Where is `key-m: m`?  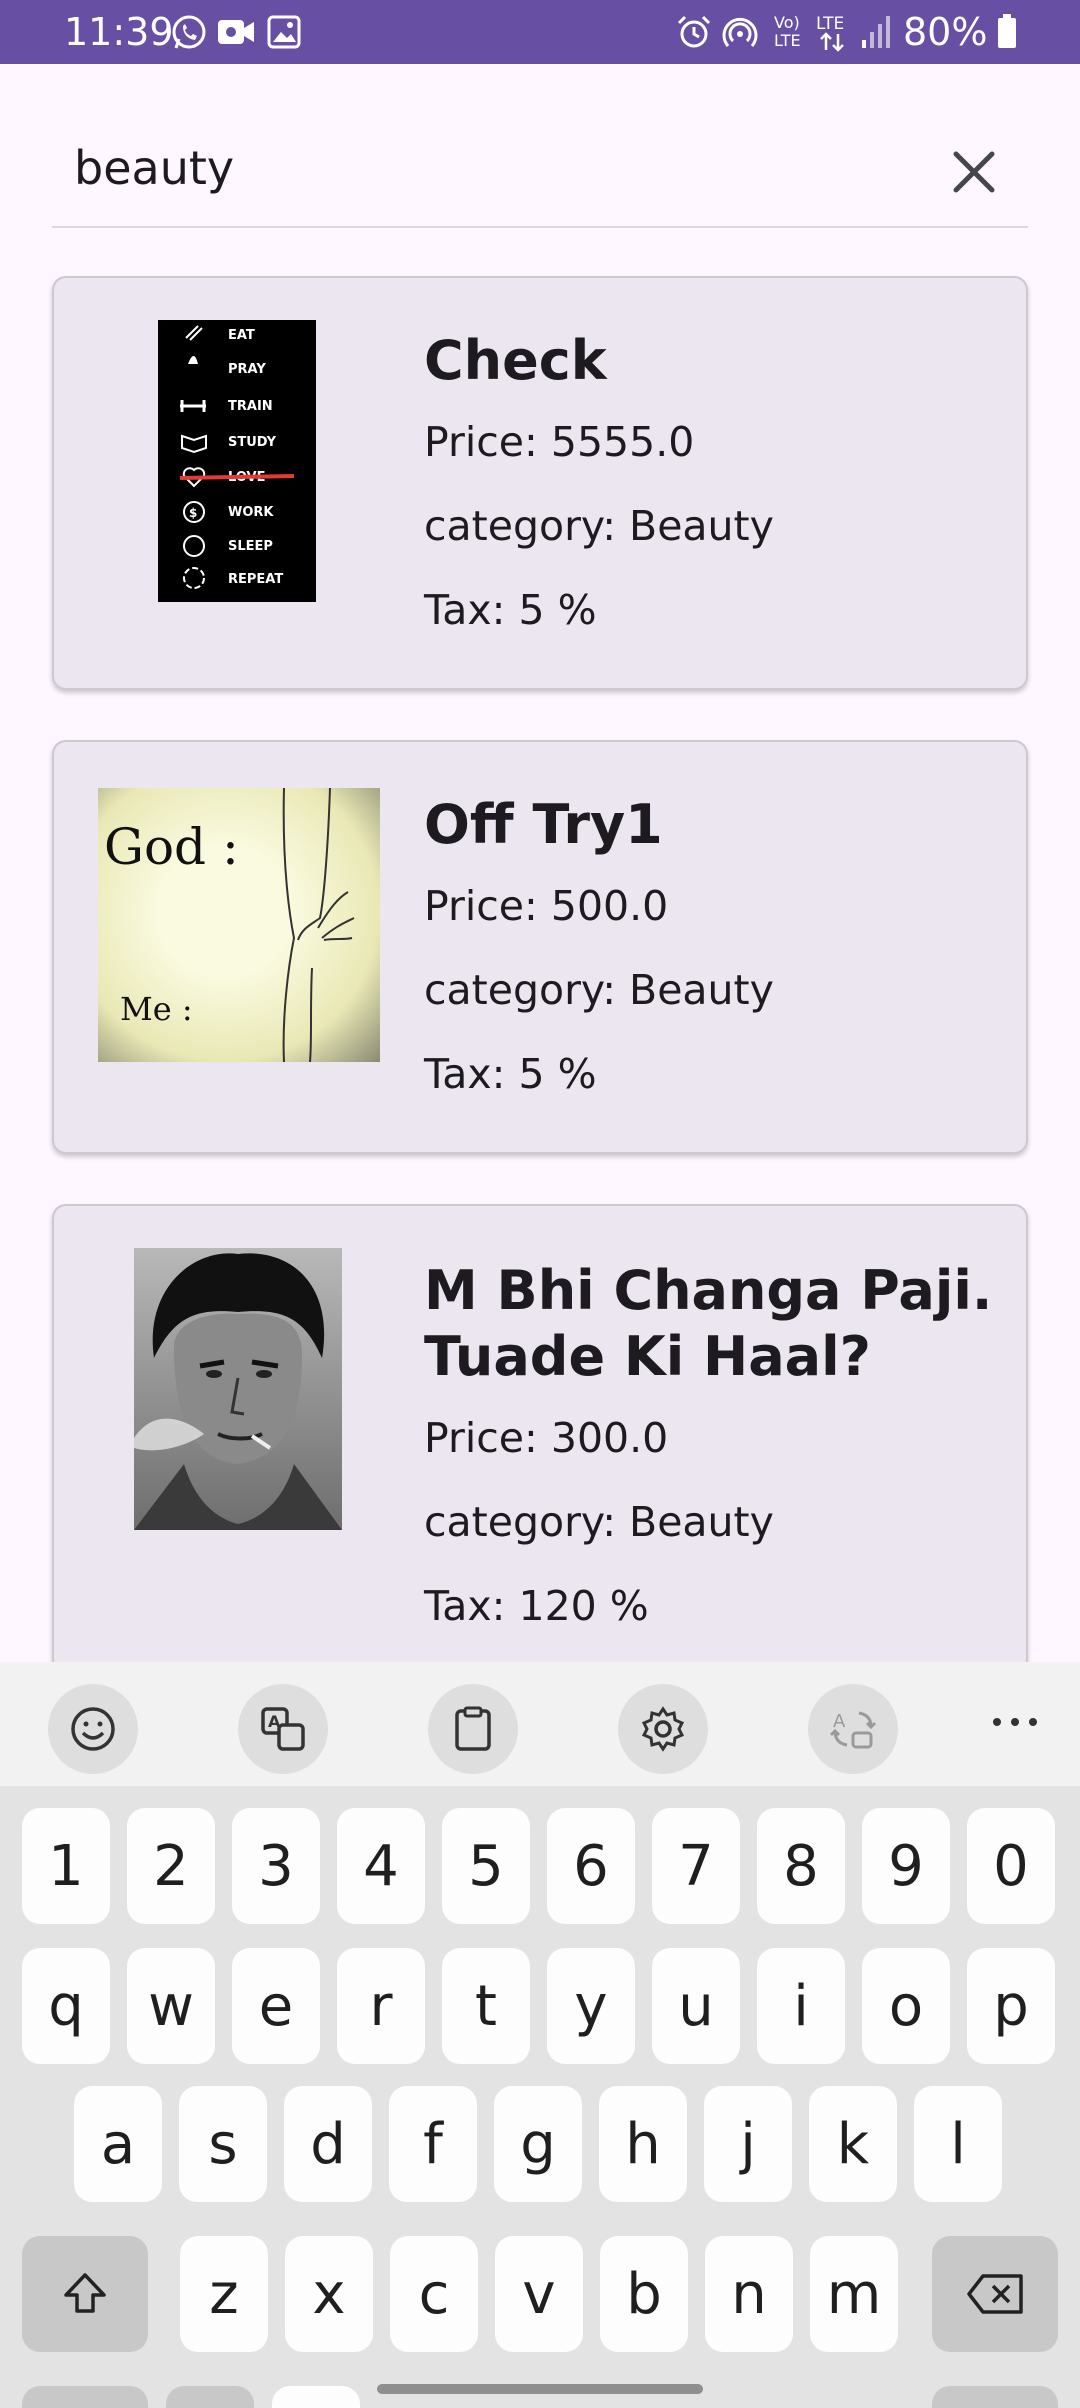 key-m: m is located at coordinates (854, 2294).